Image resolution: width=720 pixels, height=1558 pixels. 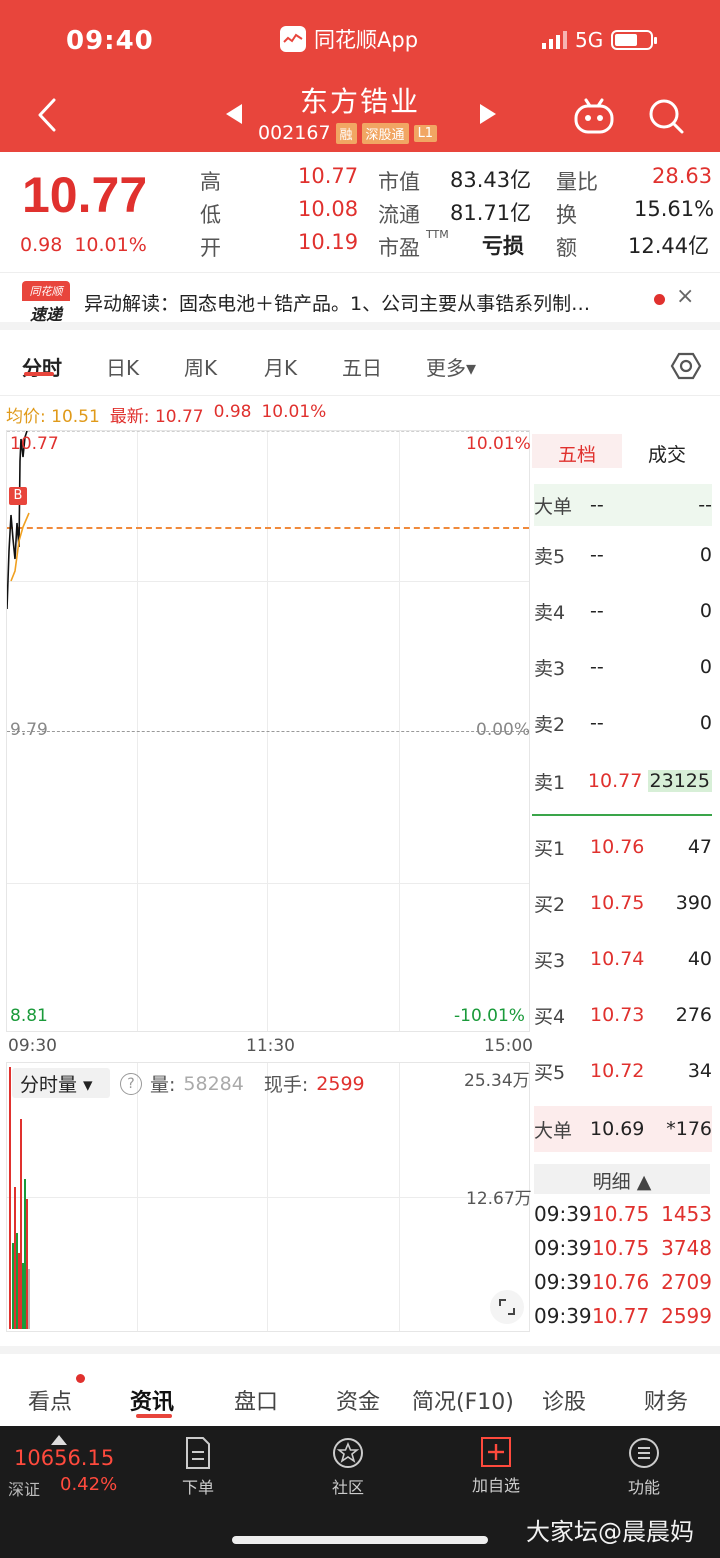 I want to click on help-icon: ?, so click(x=131, y=1083).